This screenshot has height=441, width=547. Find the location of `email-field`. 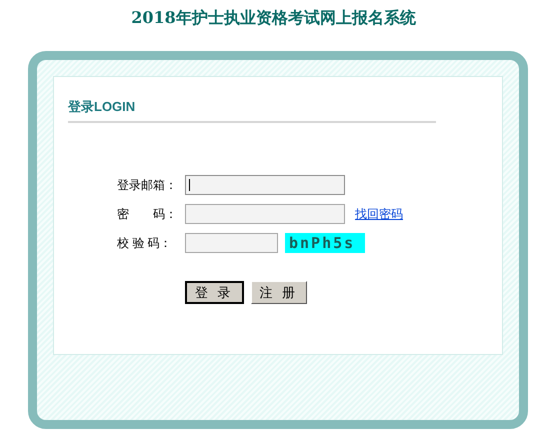

email-field is located at coordinates (265, 185).